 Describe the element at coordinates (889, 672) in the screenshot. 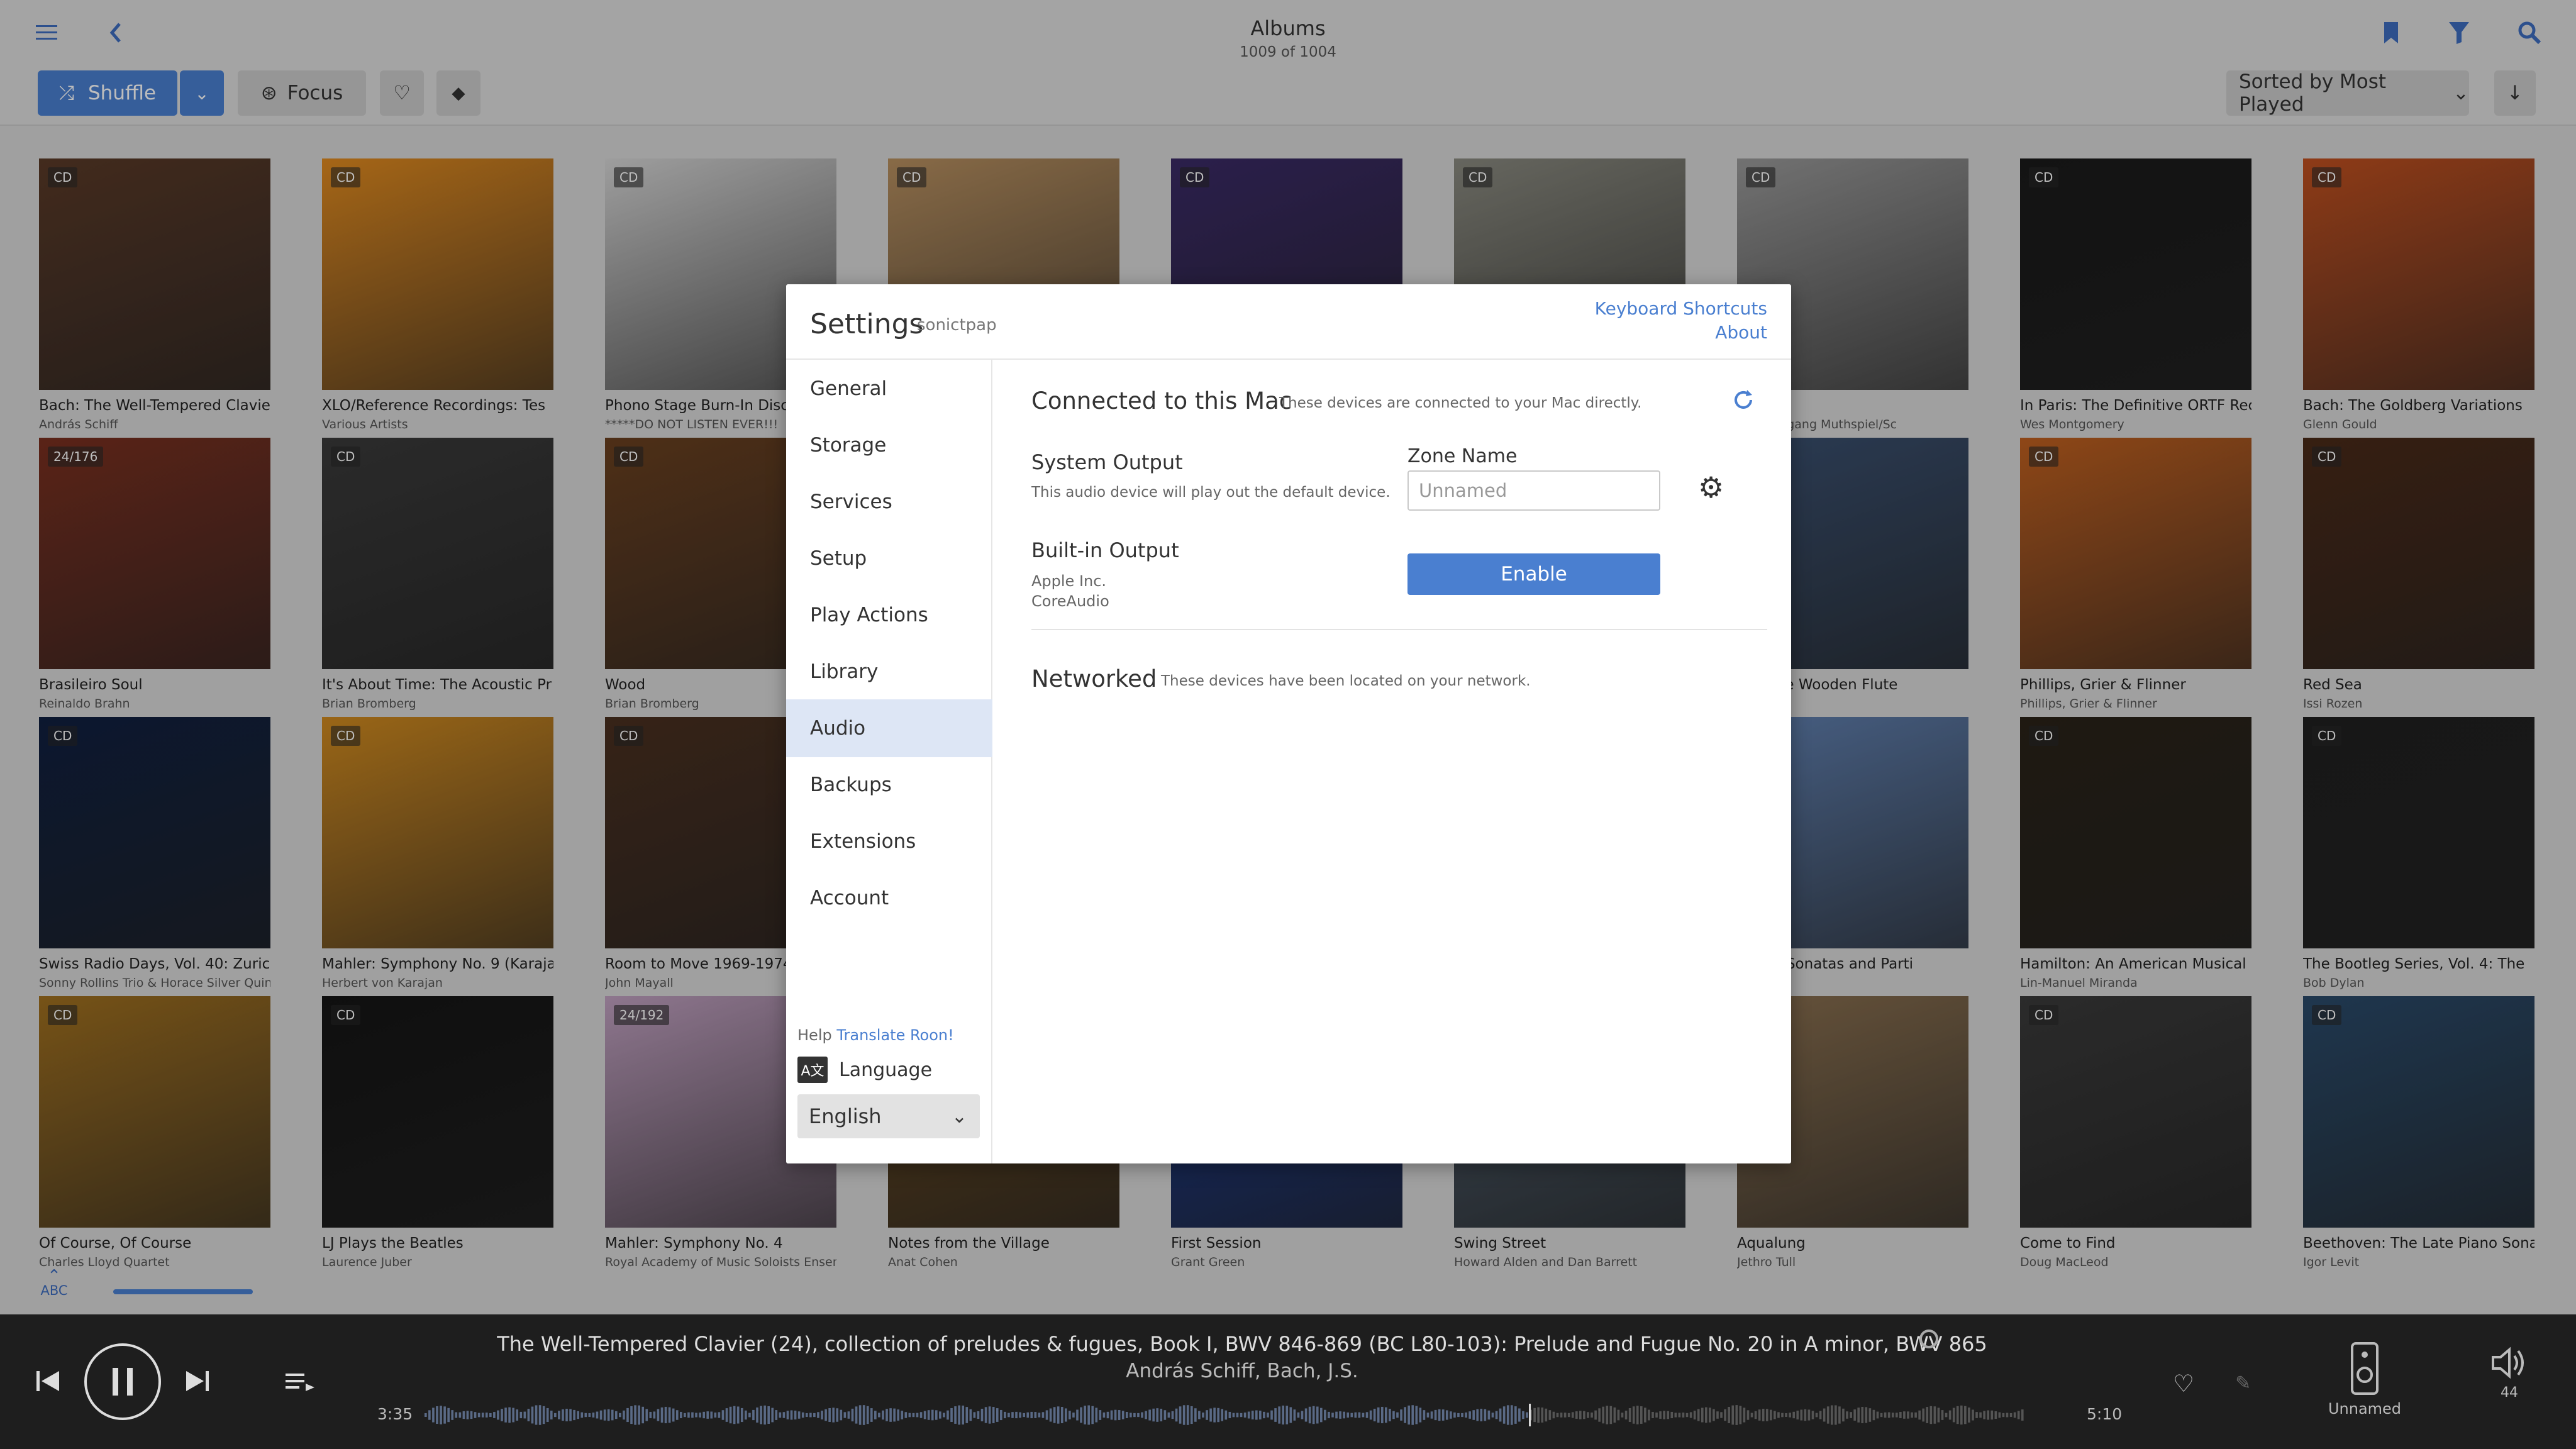

I see `nav-library: Library` at that location.